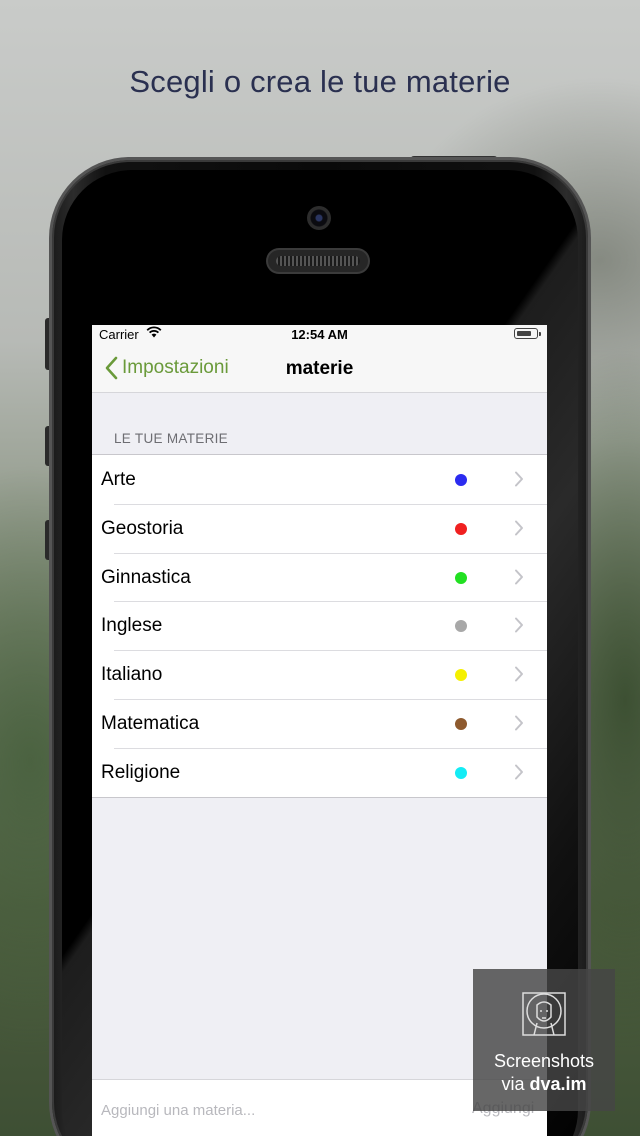 This screenshot has height=1136, width=640. Describe the element at coordinates (132, 626) in the screenshot. I see `subject-name: Inglese` at that location.